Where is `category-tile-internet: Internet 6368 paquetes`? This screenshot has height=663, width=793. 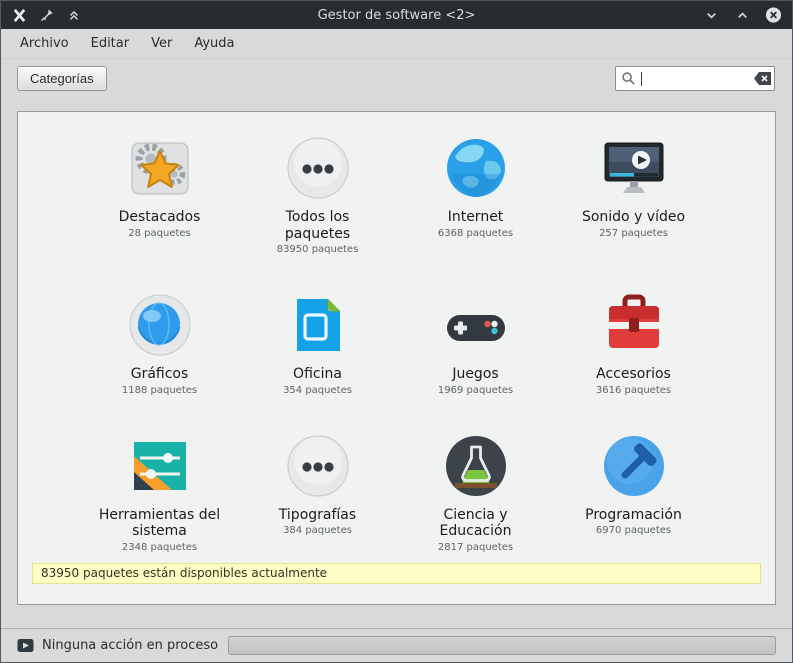 category-tile-internet: Internet 6368 paquetes is located at coordinates (476, 194).